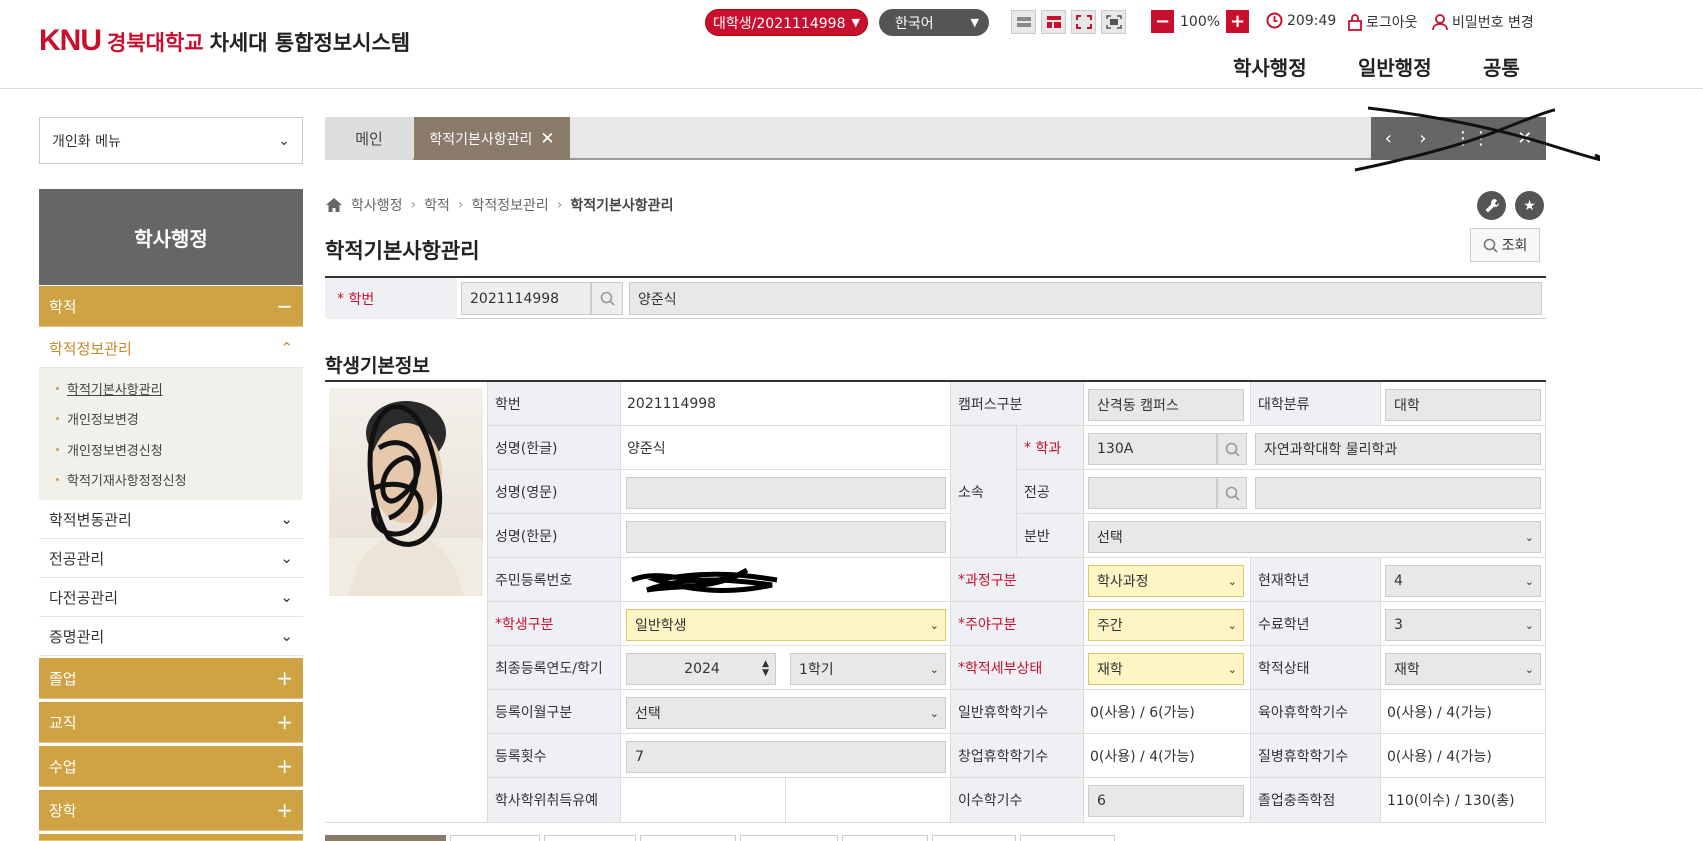 This screenshot has height=841, width=1703. Describe the element at coordinates (1232, 493) in the screenshot. I see `major-search-button` at that location.